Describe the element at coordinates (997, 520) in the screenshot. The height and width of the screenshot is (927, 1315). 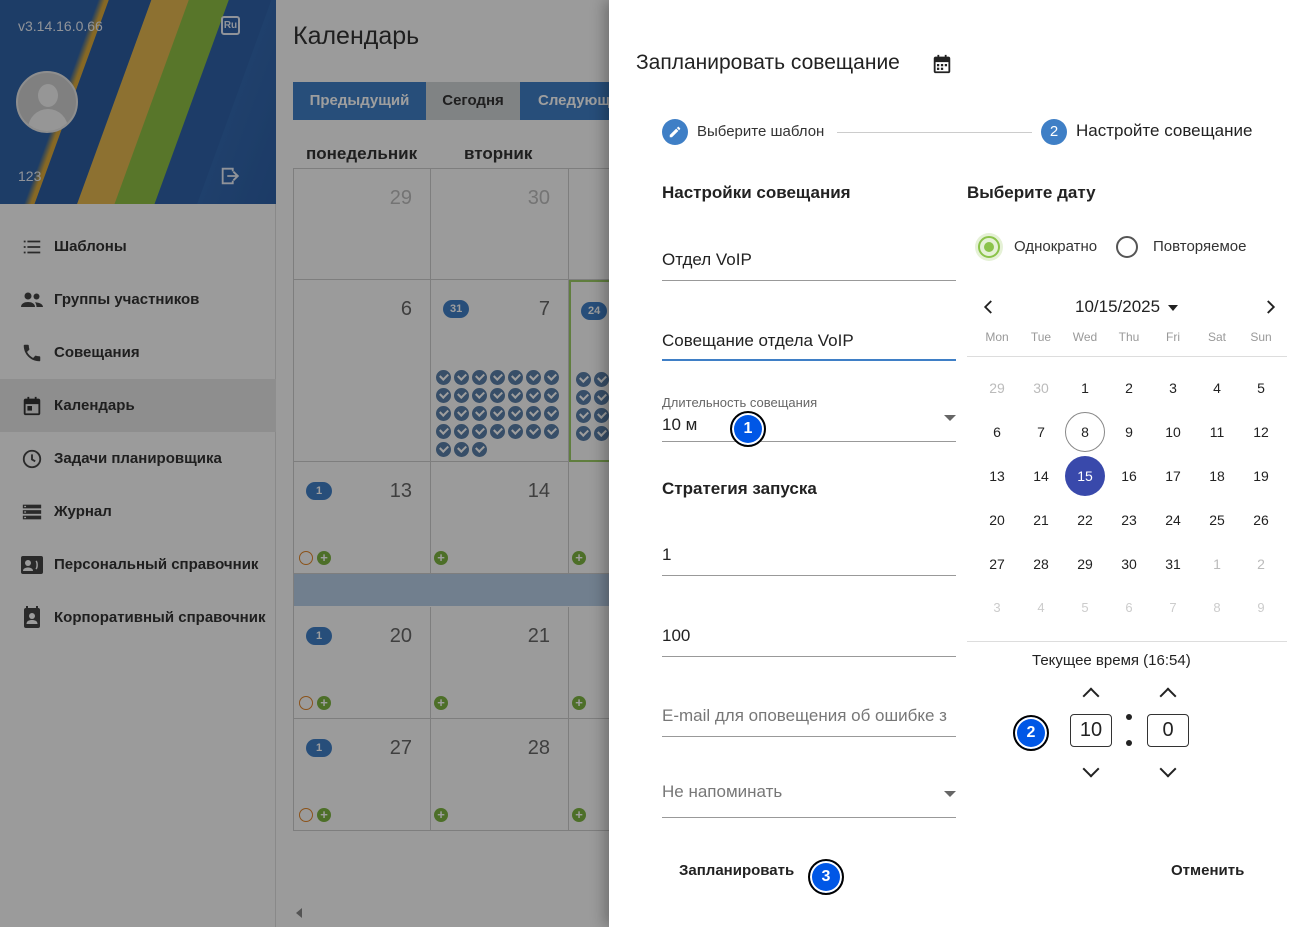
I see `calendar-day: 20` at that location.